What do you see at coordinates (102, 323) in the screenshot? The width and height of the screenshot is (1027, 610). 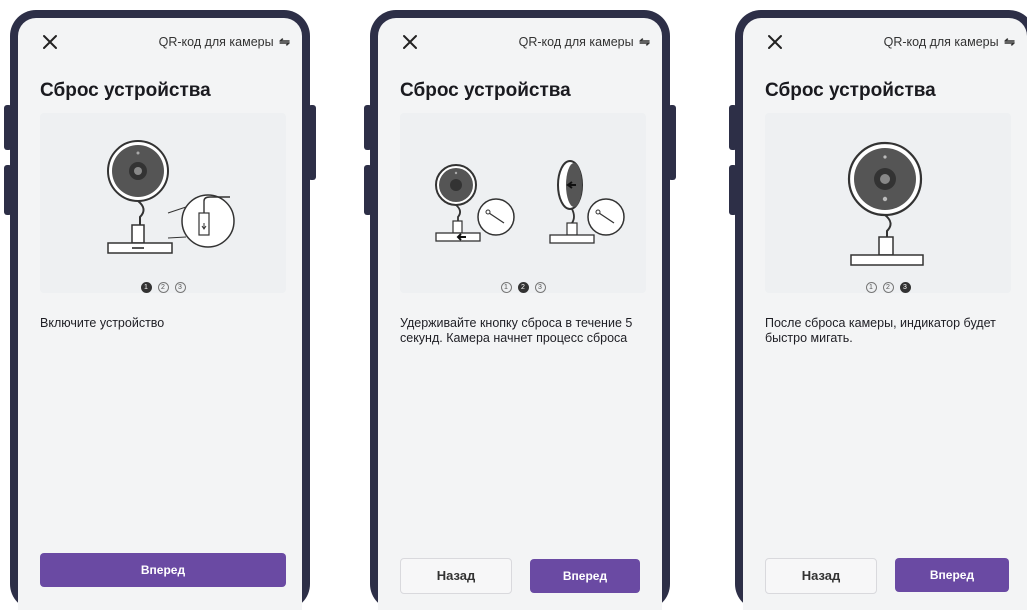 I see `step-description: Включите устройство` at bounding box center [102, 323].